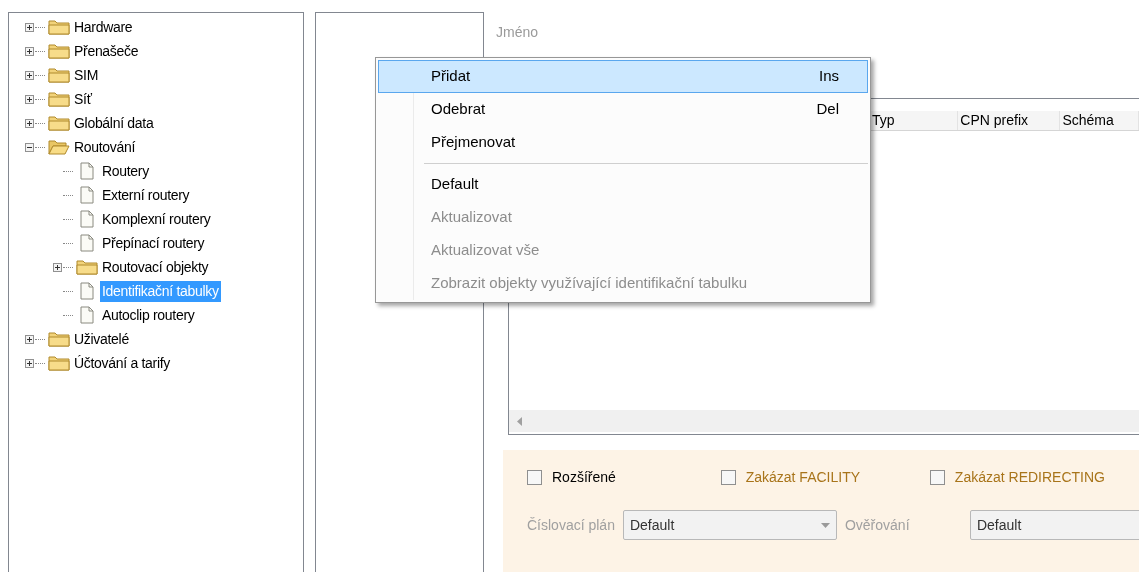  Describe the element at coordinates (827, 109) in the screenshot. I see `shortcut-label: Del` at that location.